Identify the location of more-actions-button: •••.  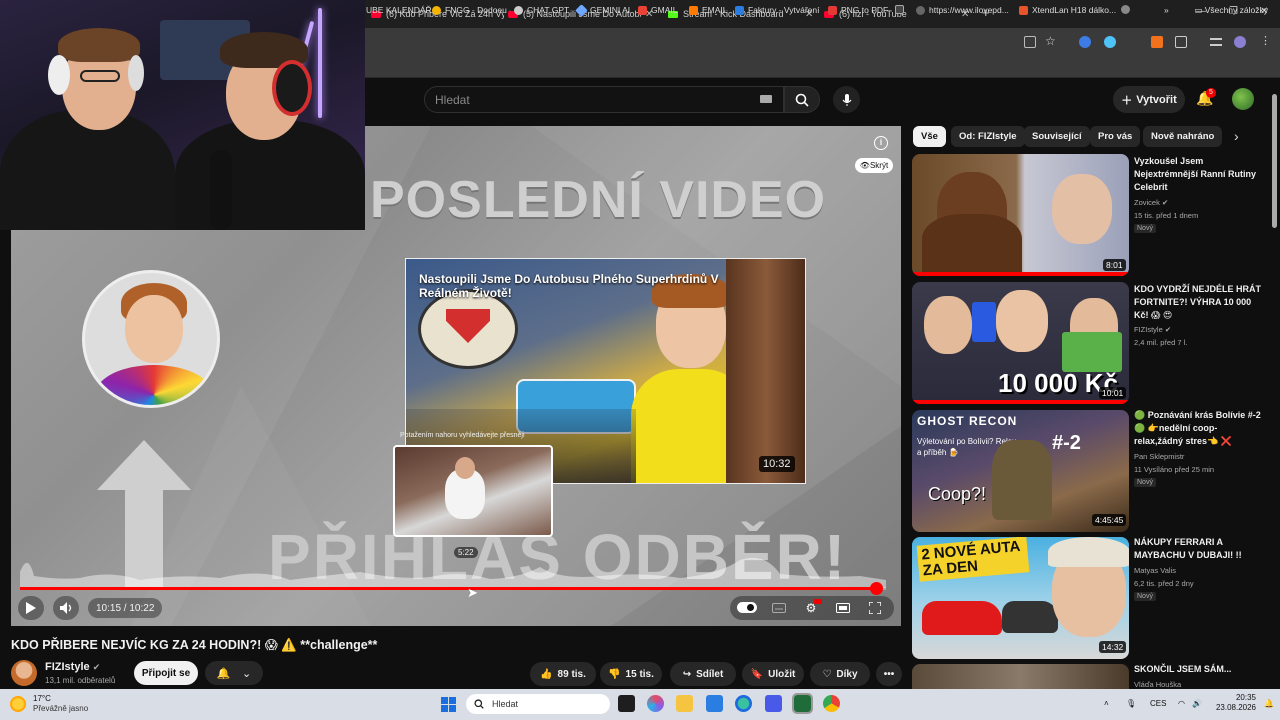
(889, 674).